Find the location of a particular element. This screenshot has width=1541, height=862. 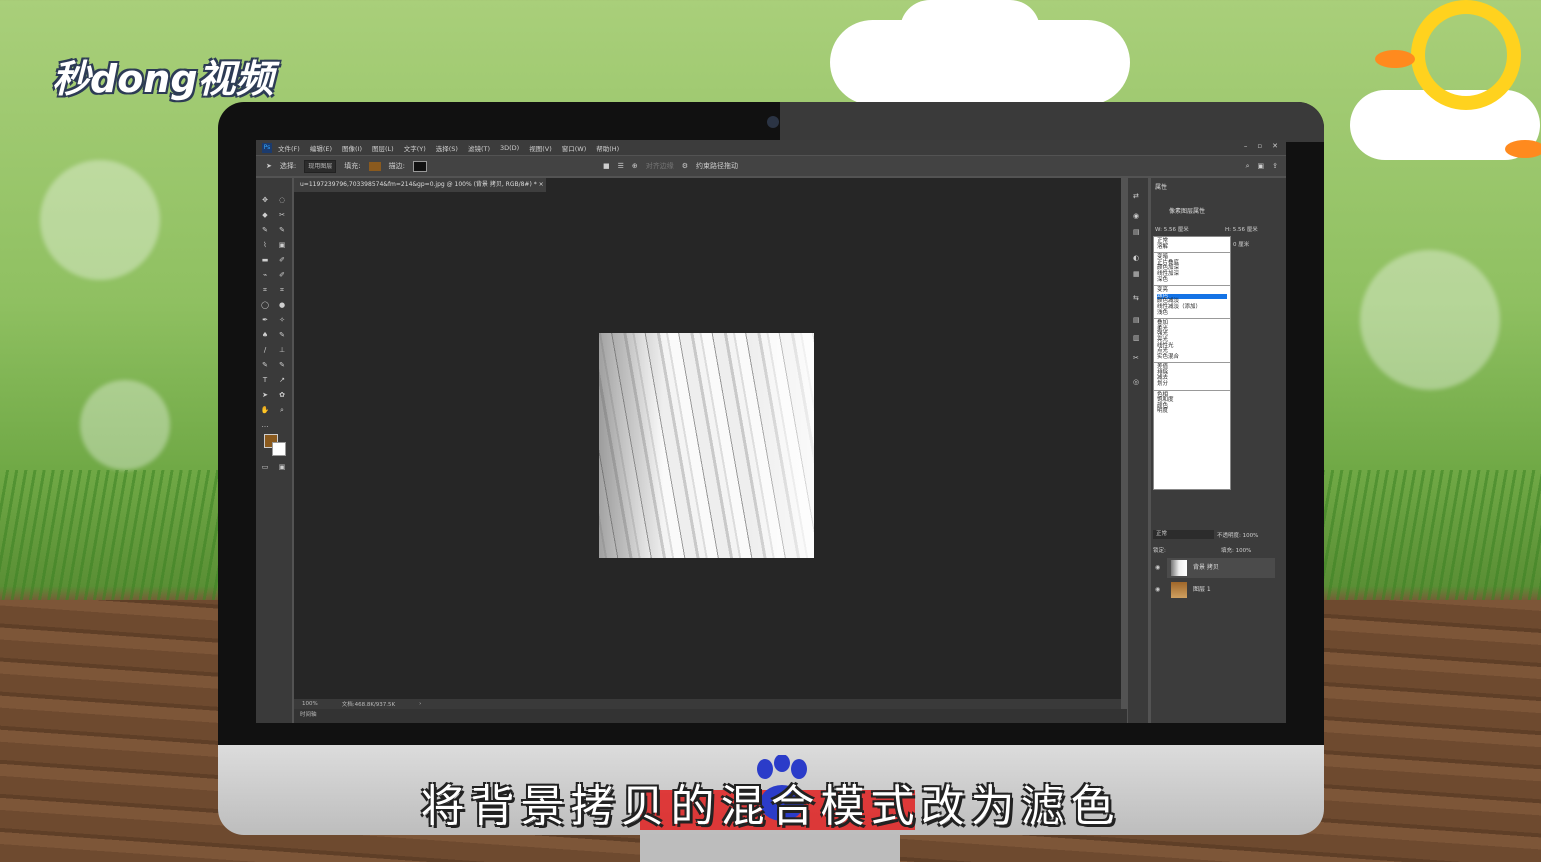

zoom-tool-icon: ⌕ is located at coordinates (282, 410).